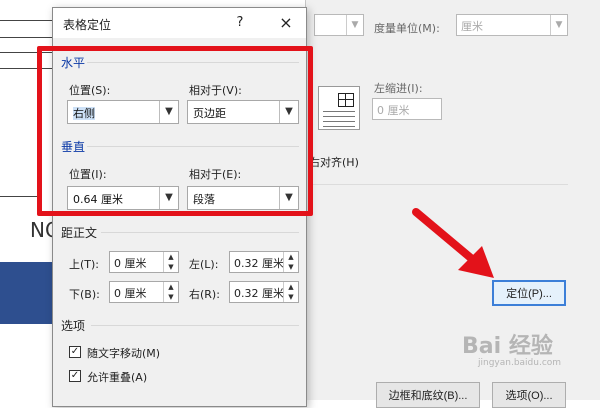 The width and height of the screenshot is (600, 408). I want to click on align-right-label: 右对齐(H), so click(334, 162).